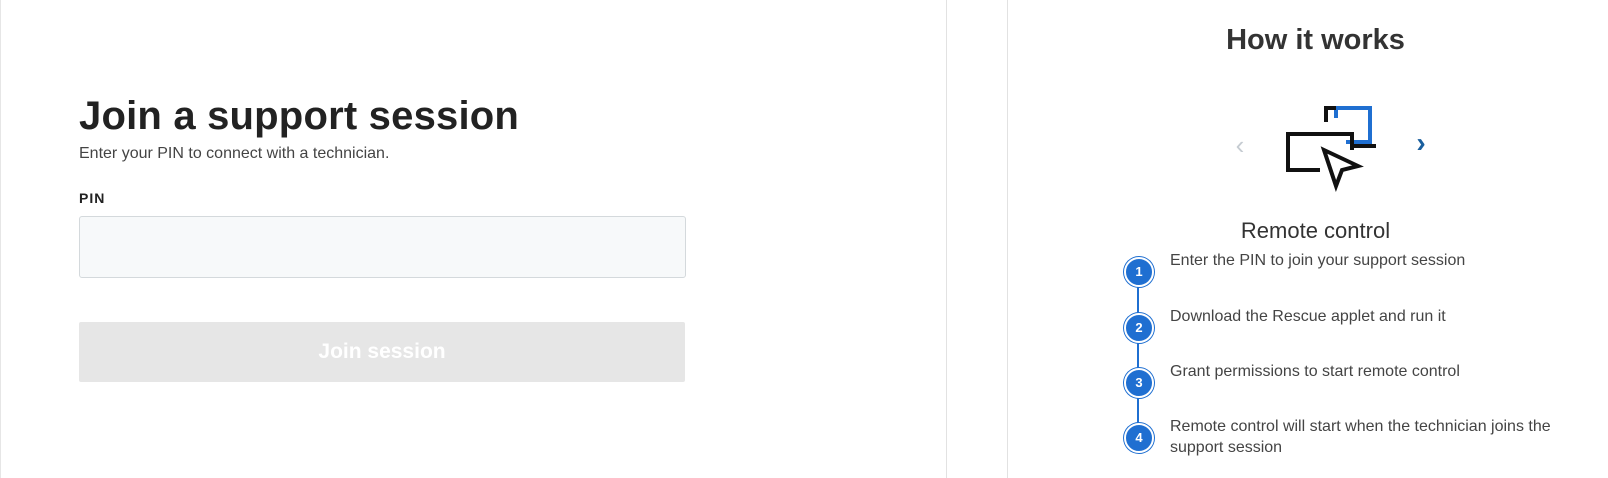 The width and height of the screenshot is (1608, 478). I want to click on join-session-button: Join session, so click(382, 352).